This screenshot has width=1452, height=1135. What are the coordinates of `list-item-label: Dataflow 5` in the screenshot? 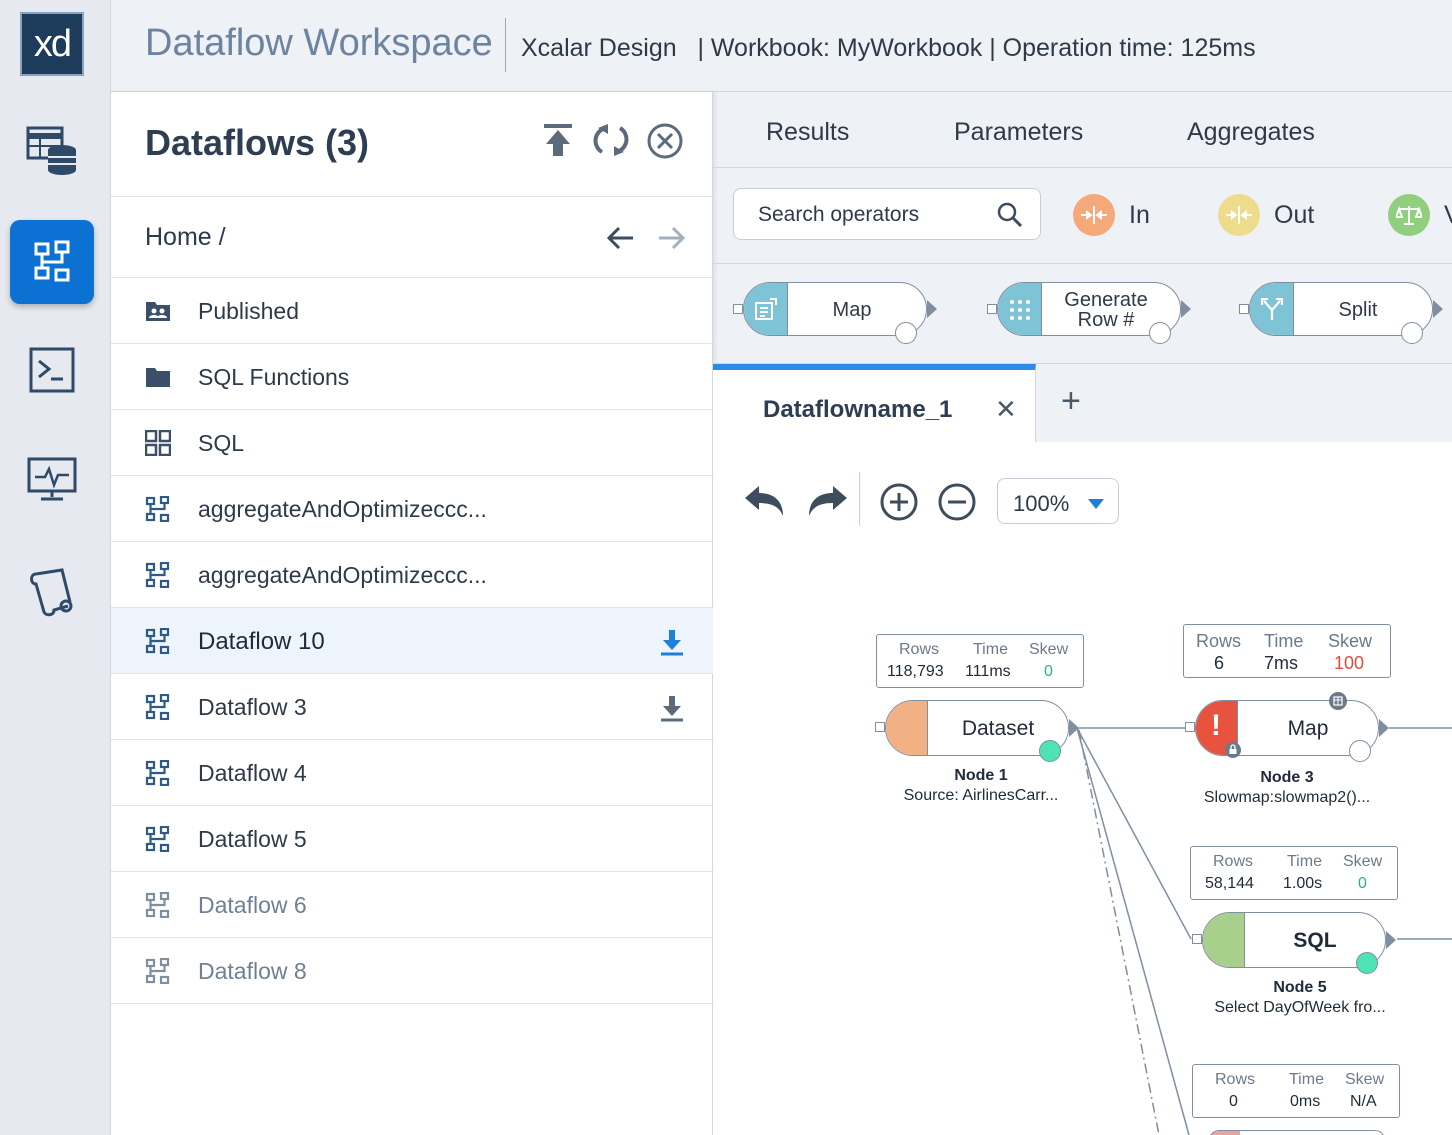 It's located at (252, 839).